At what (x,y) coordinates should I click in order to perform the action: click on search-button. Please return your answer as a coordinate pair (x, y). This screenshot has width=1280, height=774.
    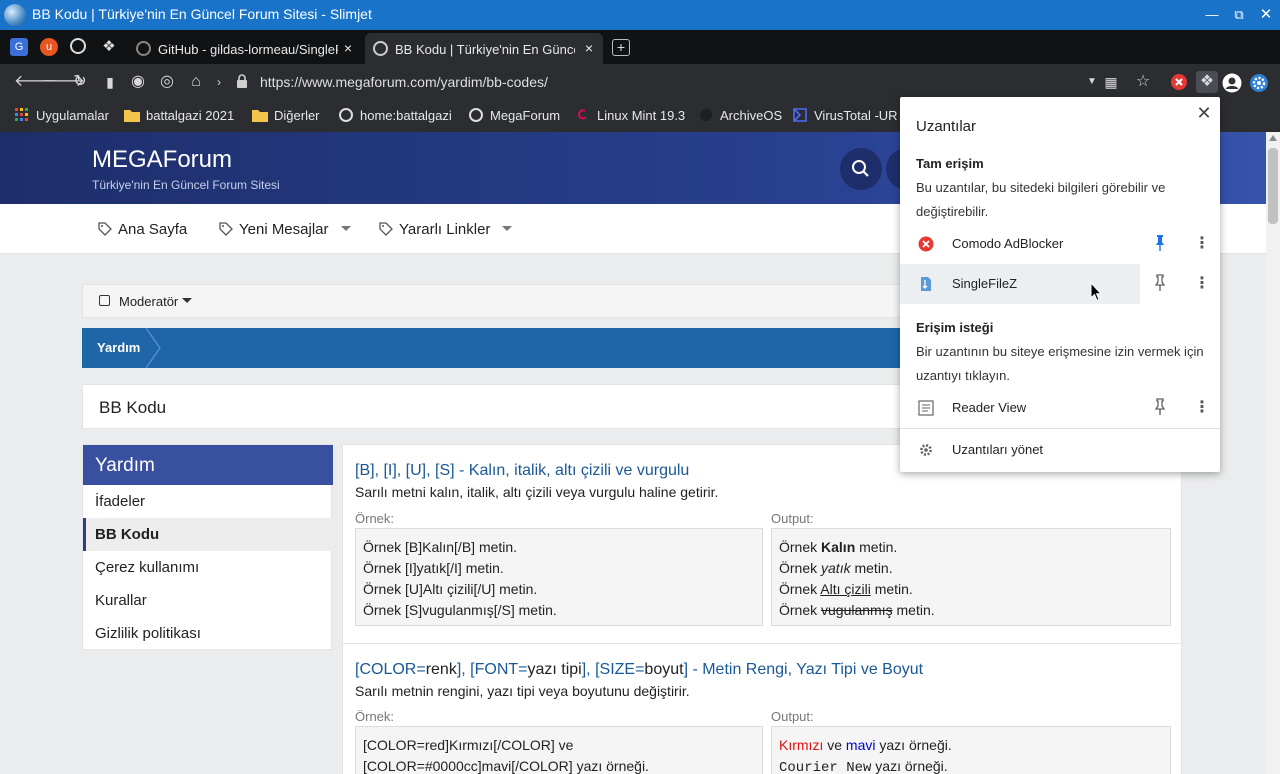
    Looking at the image, I should click on (861, 169).